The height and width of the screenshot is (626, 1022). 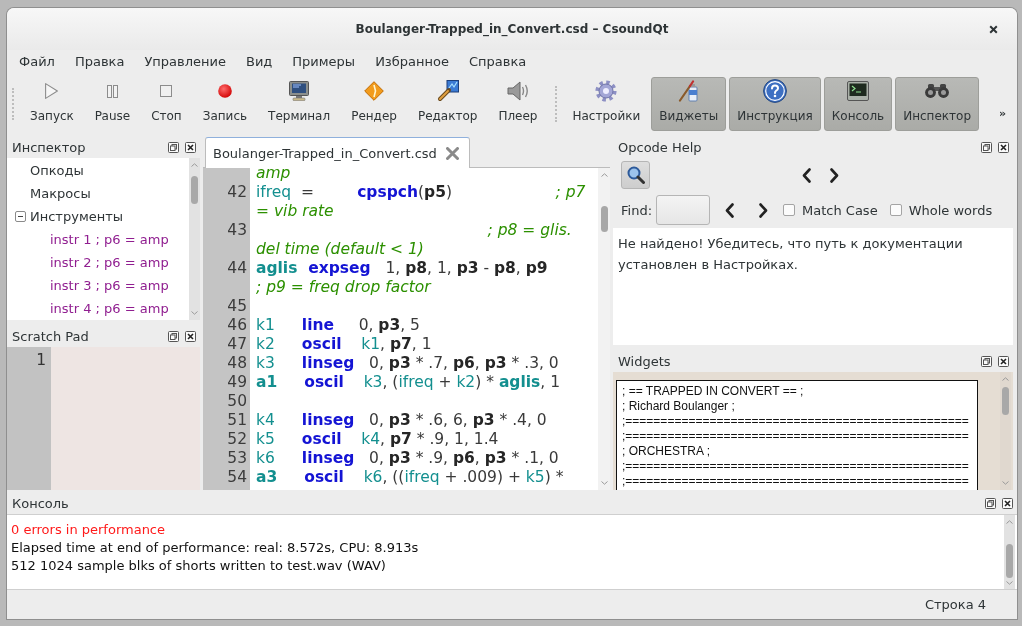 What do you see at coordinates (224, 91) in the screenshot?
I see `record-icon` at bounding box center [224, 91].